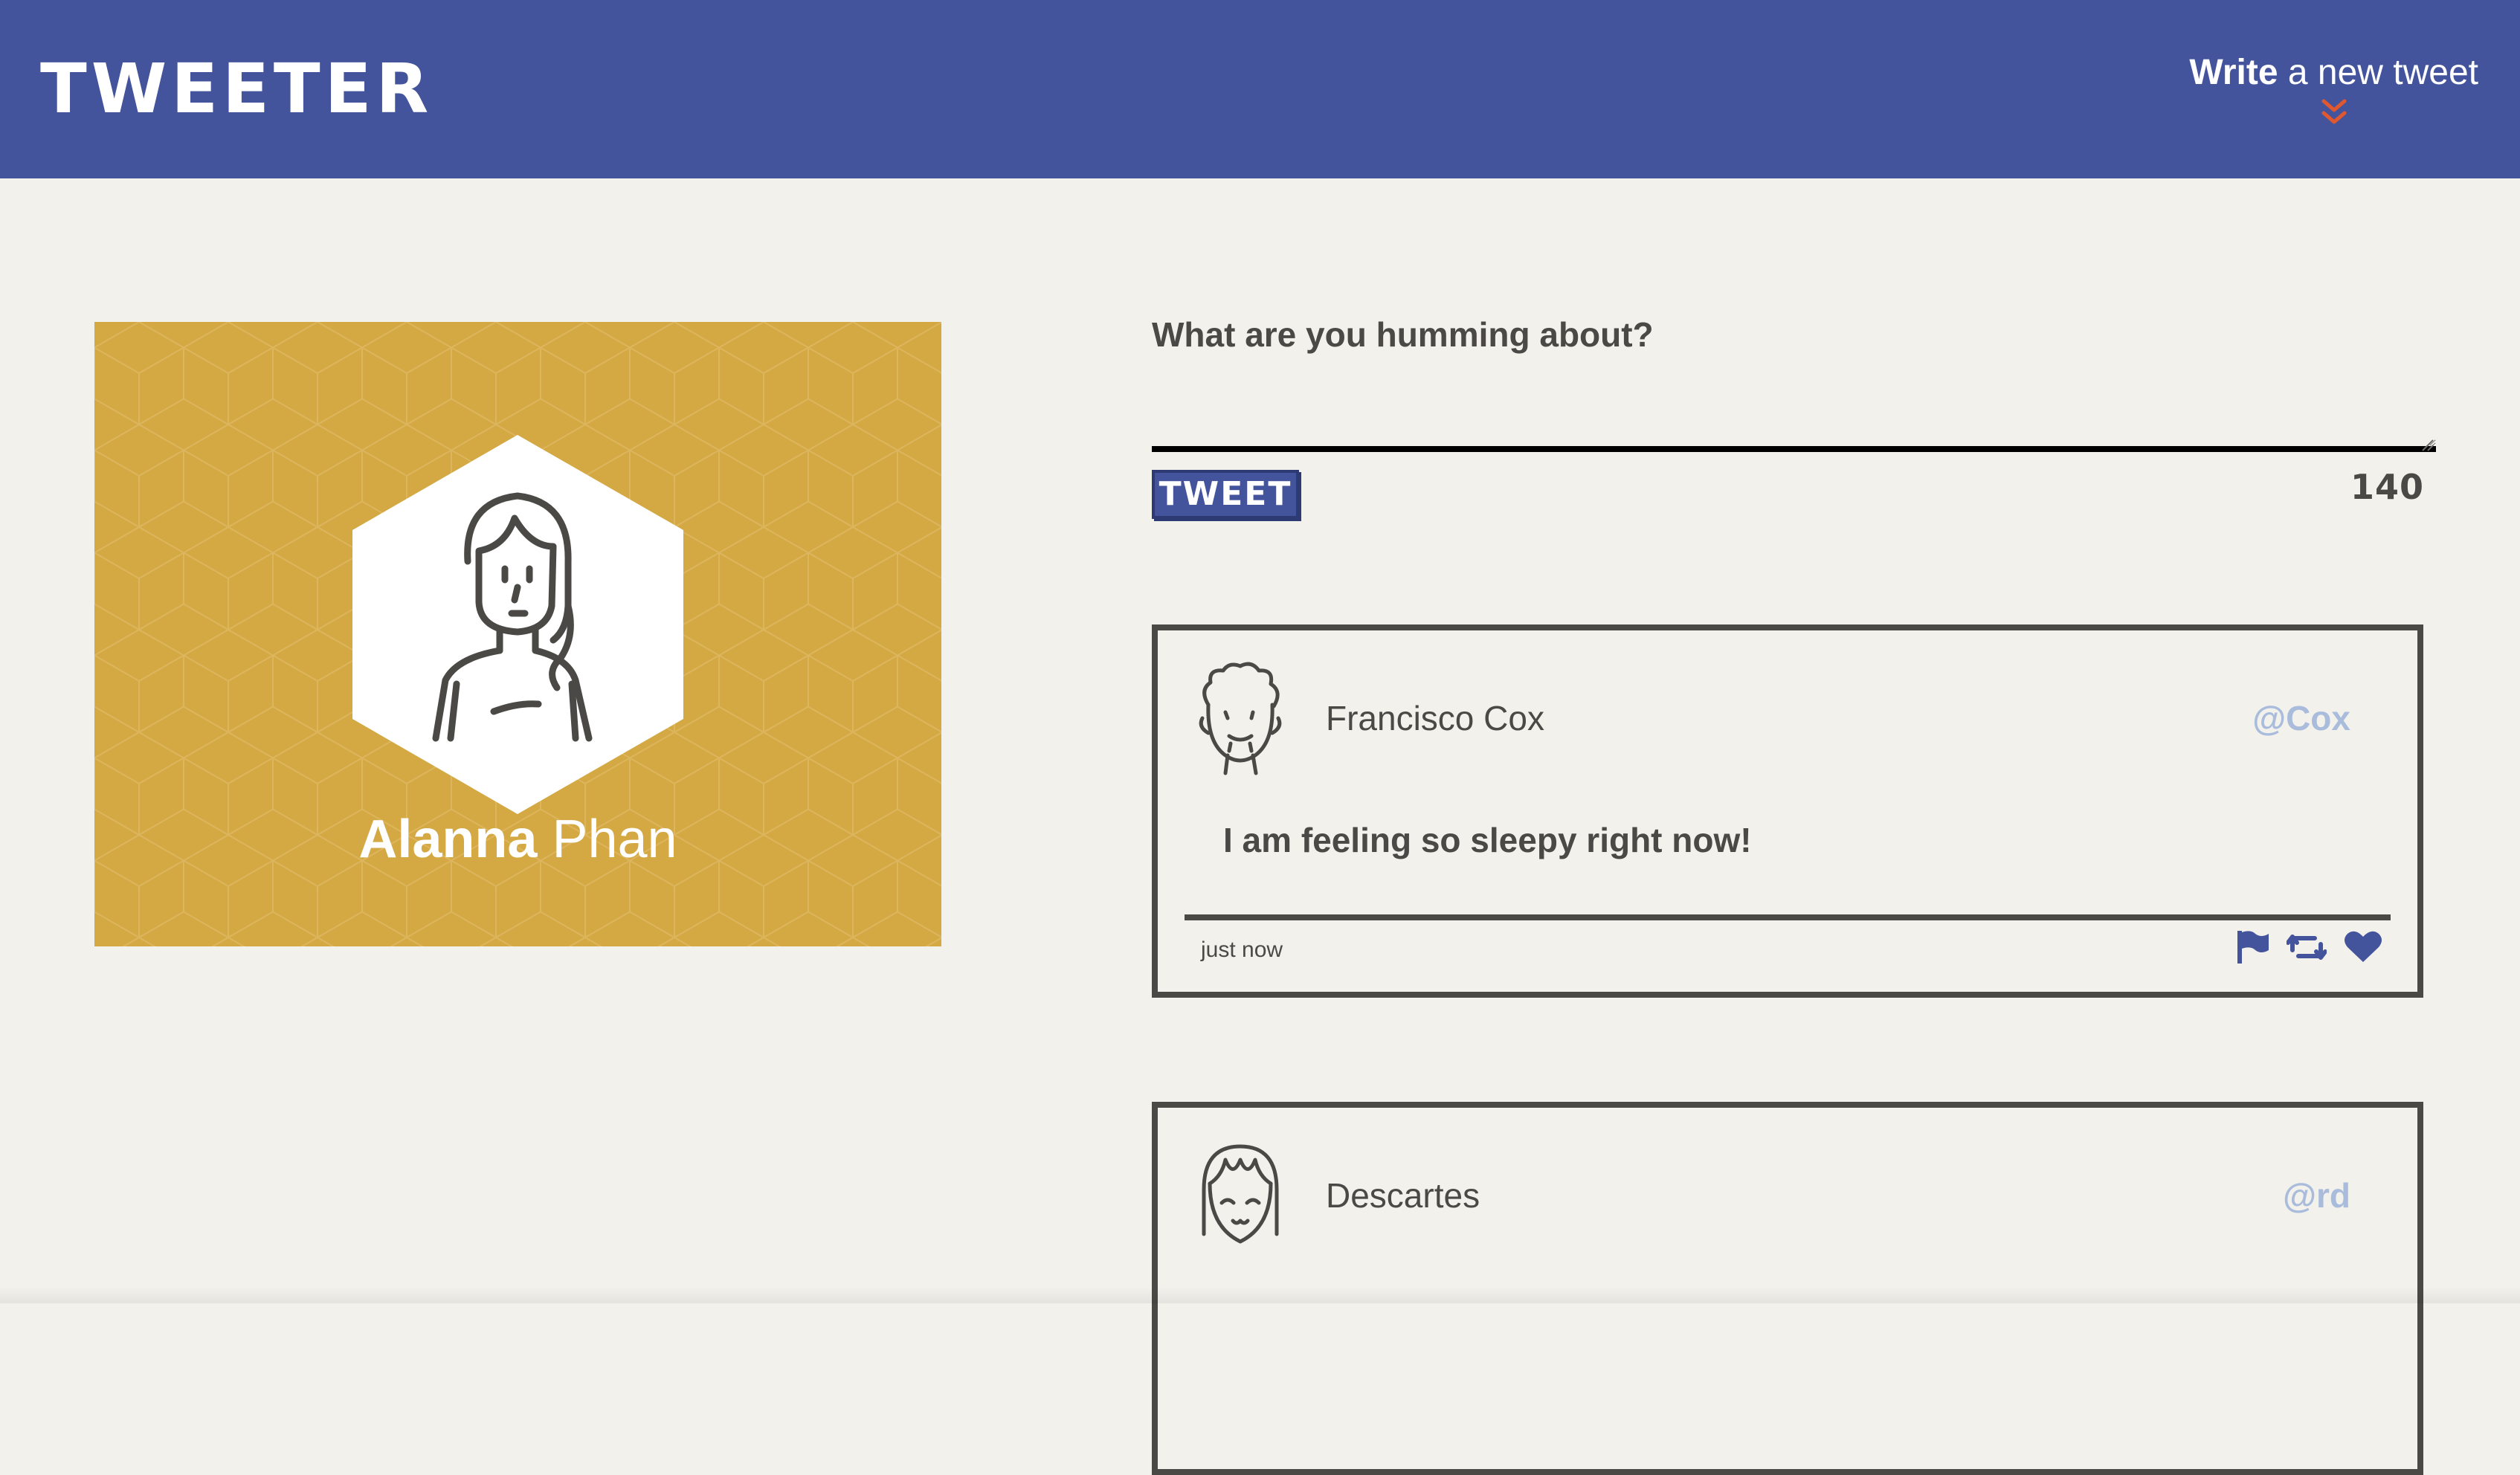 The width and height of the screenshot is (2520, 1475). I want to click on double-chevron-down-icon, so click(2334, 113).